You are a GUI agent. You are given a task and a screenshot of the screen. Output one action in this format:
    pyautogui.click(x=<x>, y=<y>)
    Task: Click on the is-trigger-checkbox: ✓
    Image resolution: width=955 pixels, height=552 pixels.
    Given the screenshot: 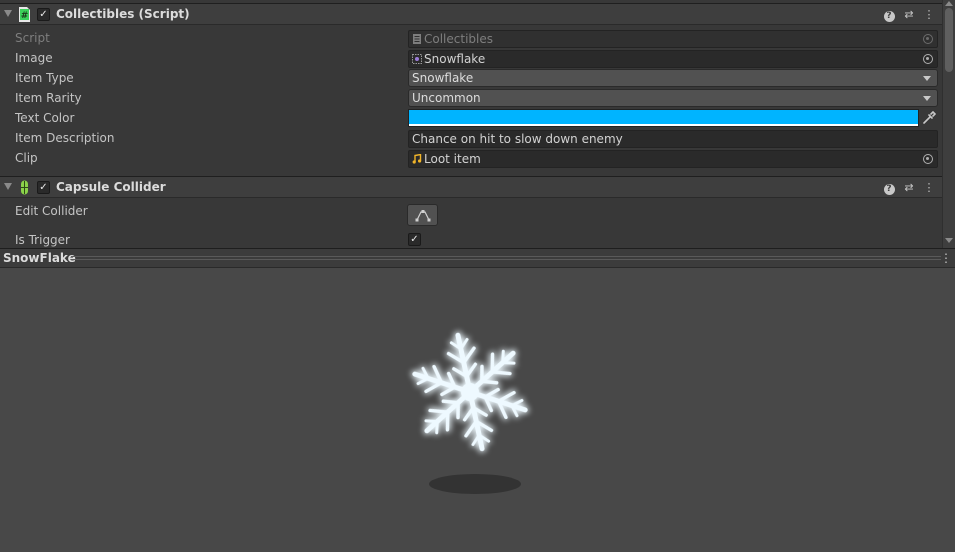 What is the action you would take?
    pyautogui.click(x=414, y=239)
    